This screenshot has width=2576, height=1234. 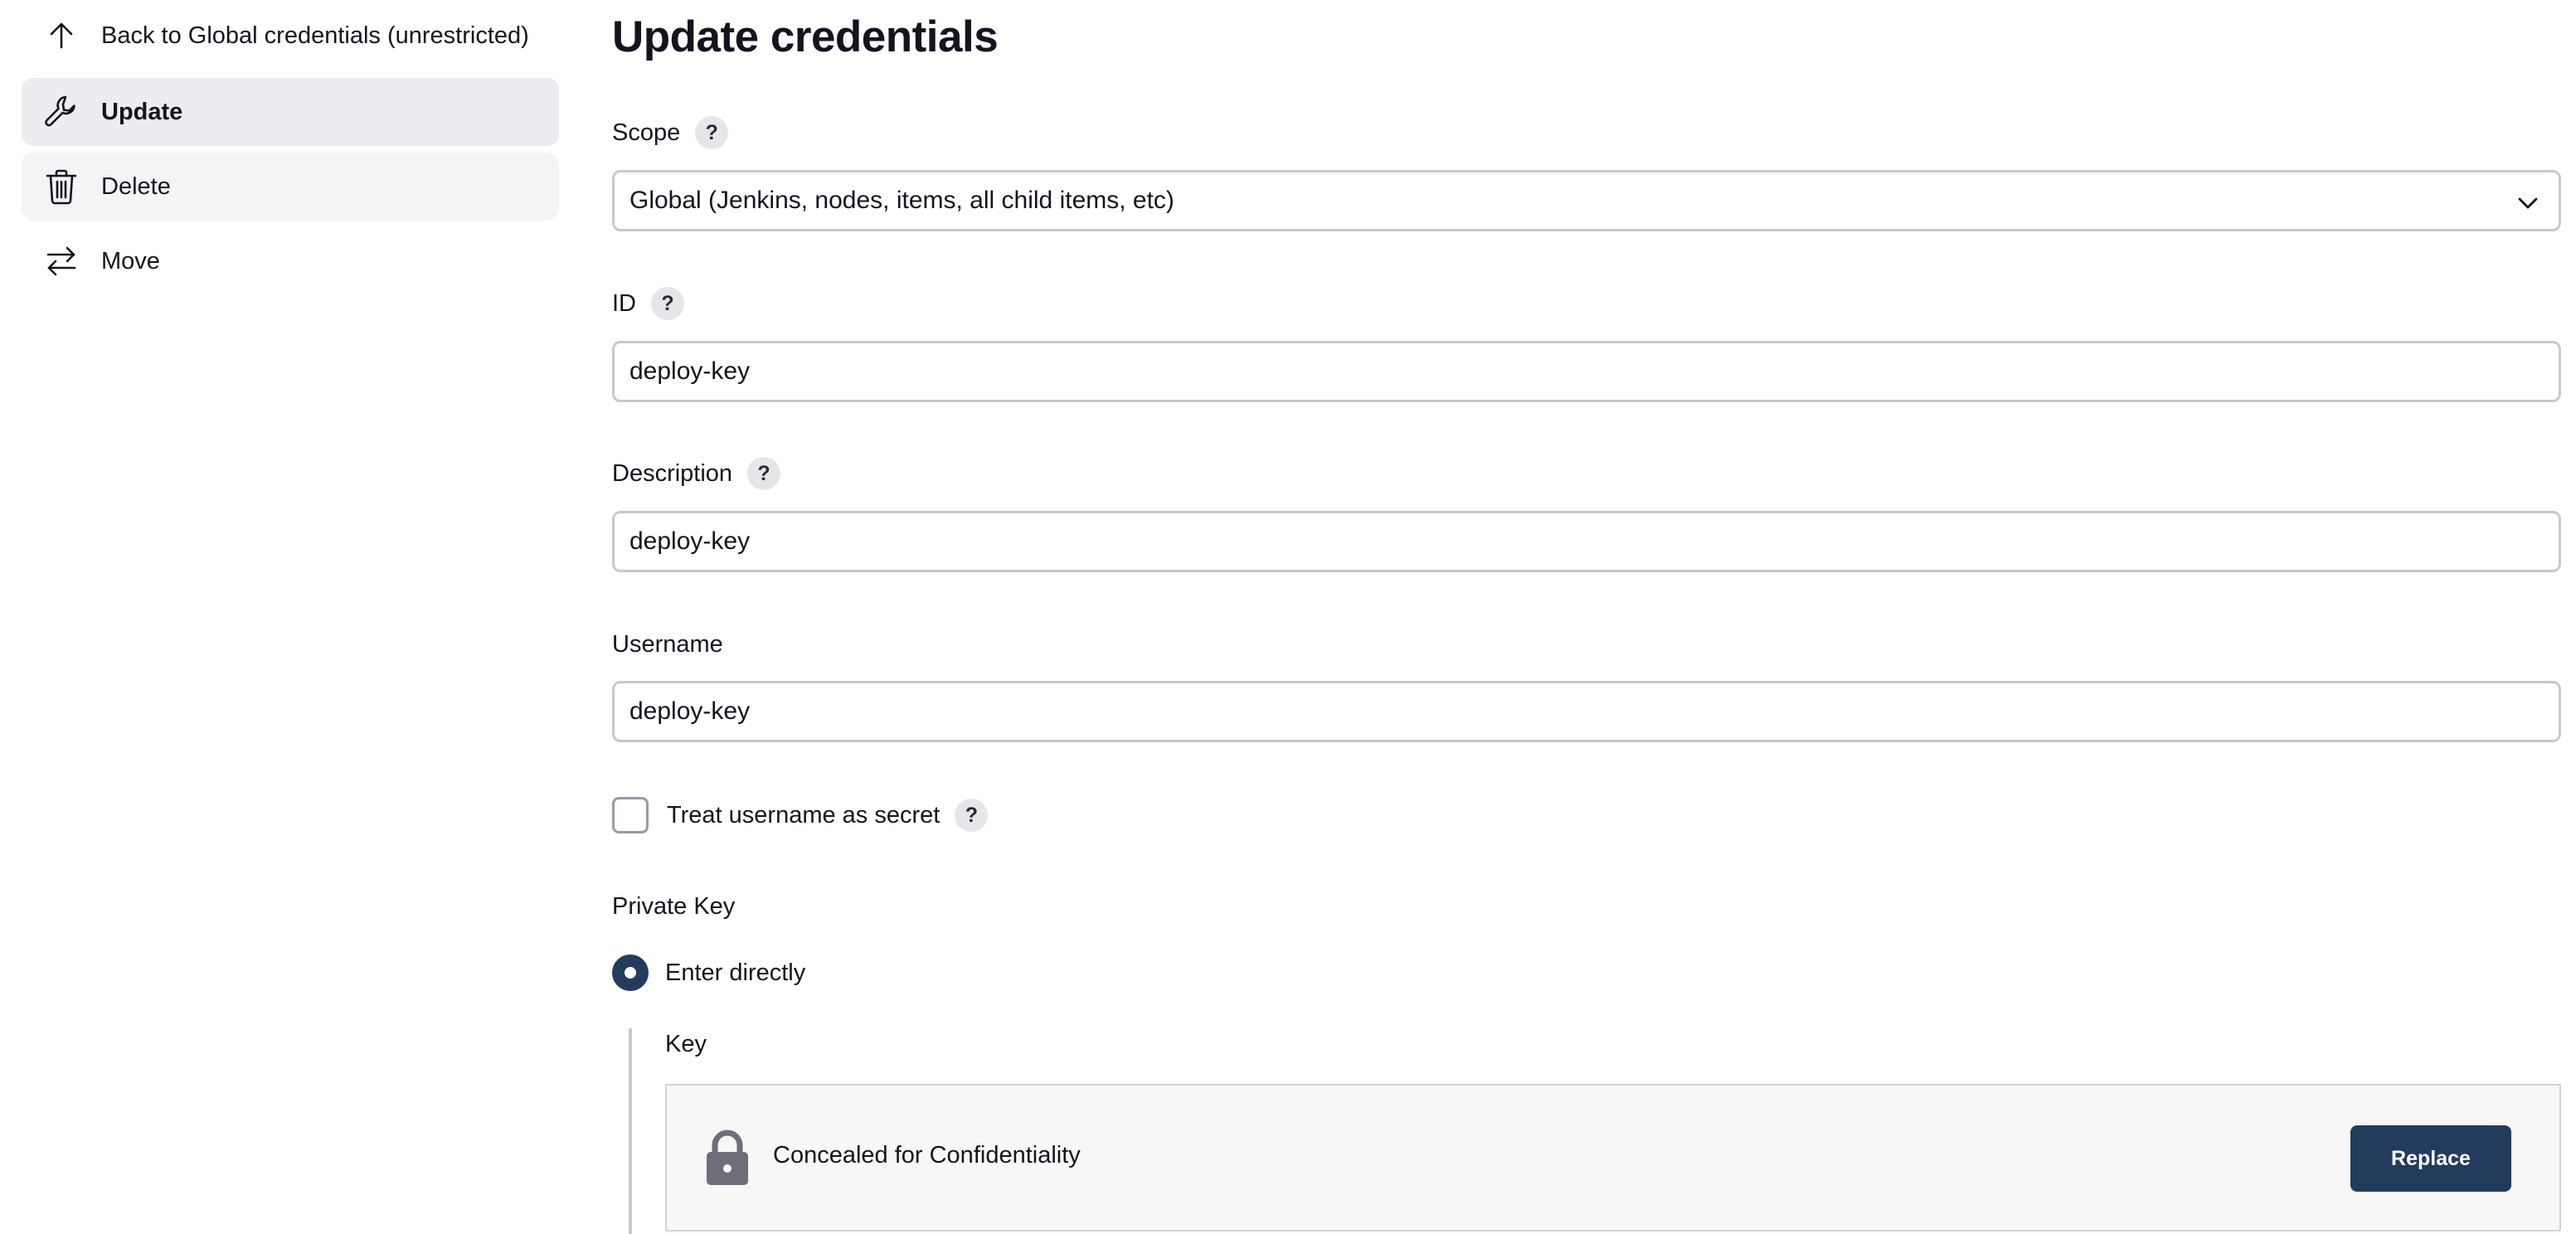 What do you see at coordinates (61, 187) in the screenshot?
I see `trash-icon` at bounding box center [61, 187].